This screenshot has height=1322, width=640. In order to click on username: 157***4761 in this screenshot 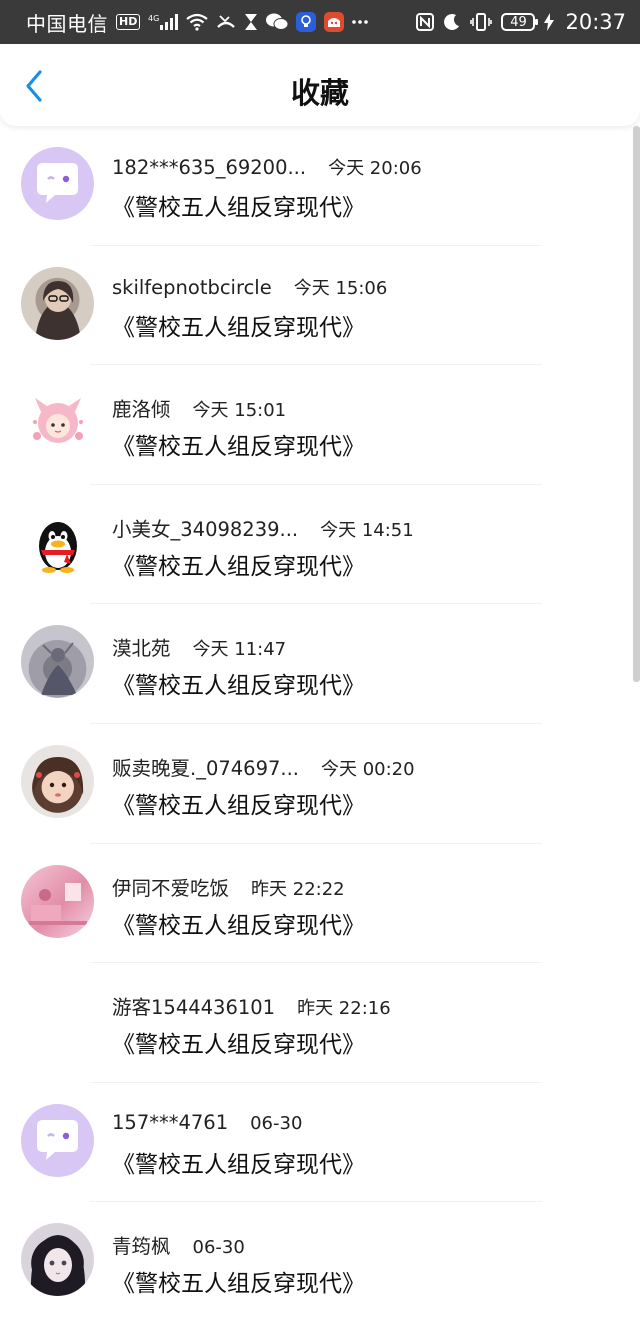, I will do `click(170, 1122)`.